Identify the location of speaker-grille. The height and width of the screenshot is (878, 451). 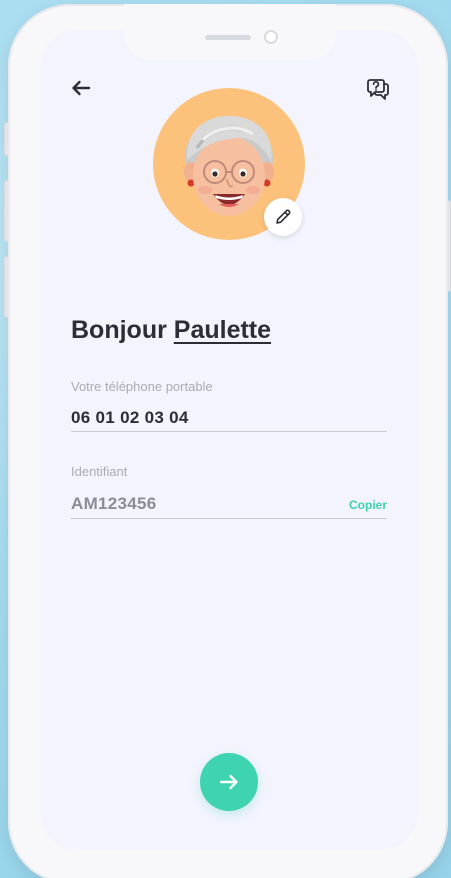
(228, 37).